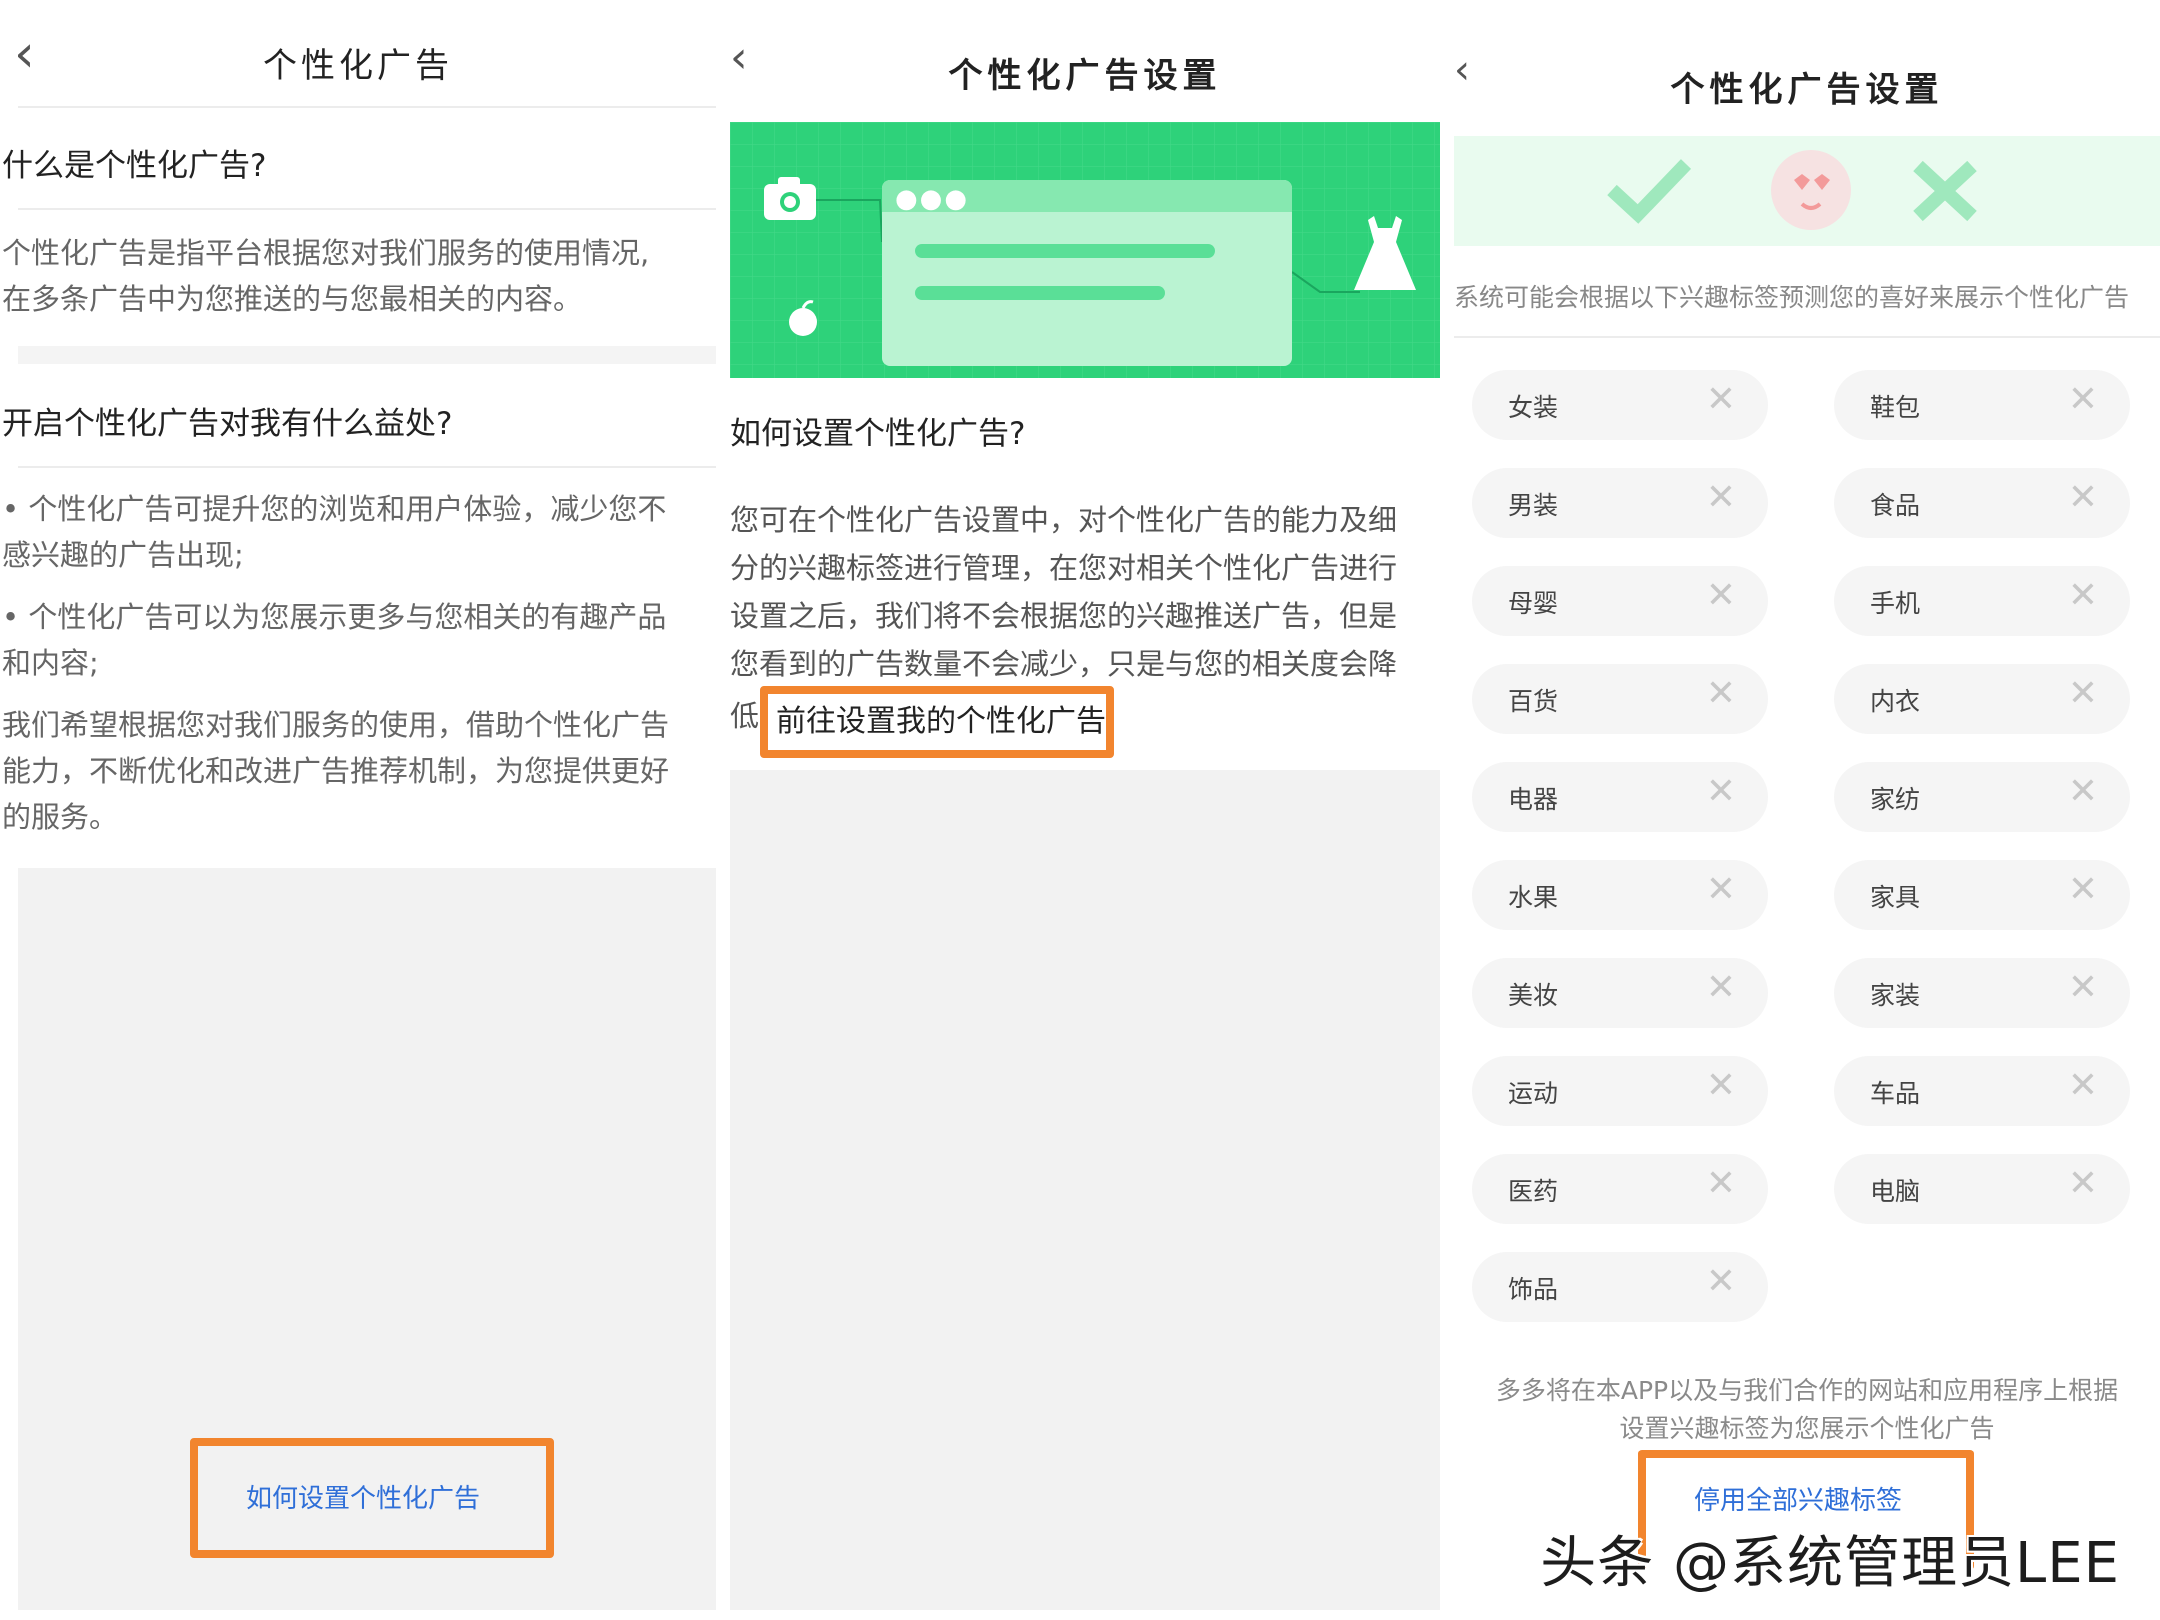 The image size is (2160, 1620). What do you see at coordinates (1533, 995) in the screenshot?
I see `interest-tag-label: 美妆` at bounding box center [1533, 995].